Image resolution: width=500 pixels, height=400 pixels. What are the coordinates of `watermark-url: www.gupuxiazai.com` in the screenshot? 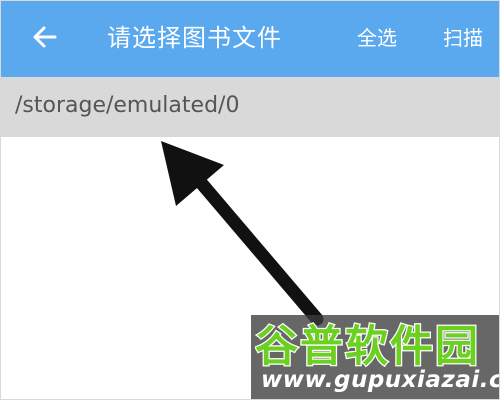 It's located at (380, 380).